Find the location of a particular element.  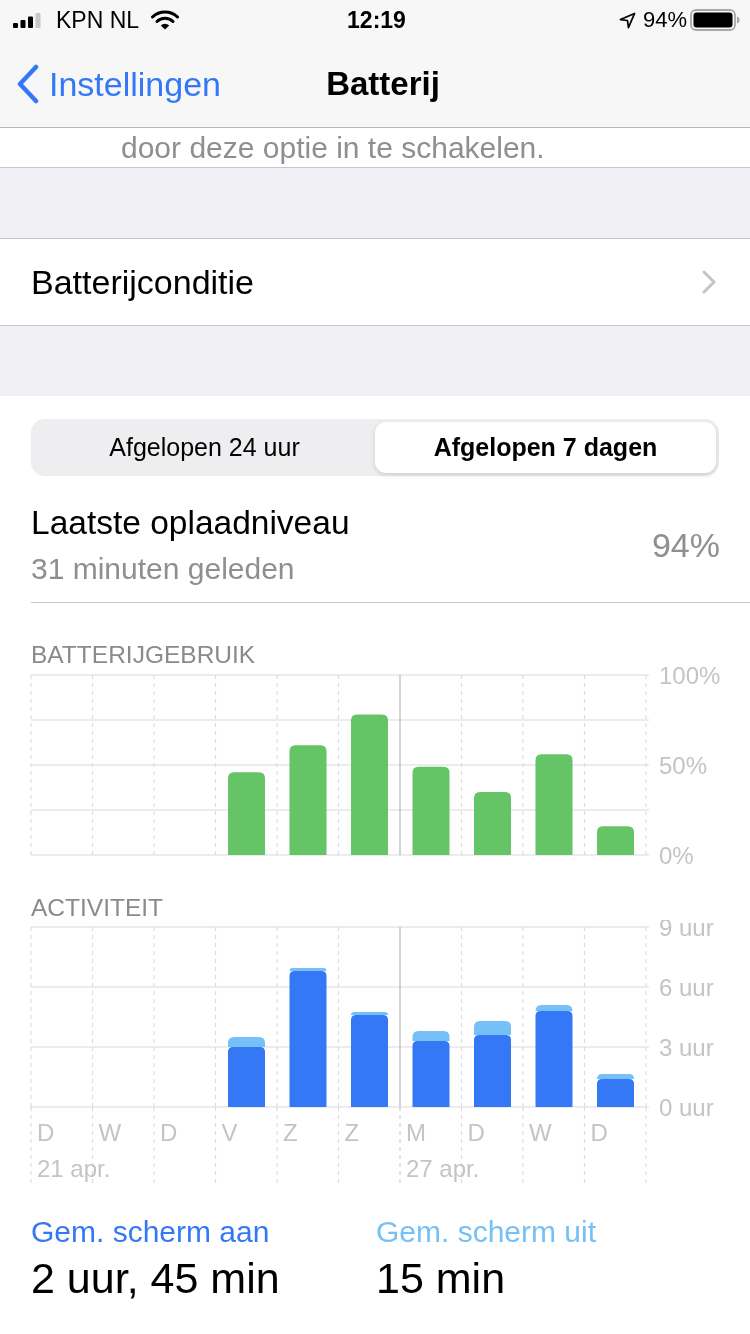

last-charge-time: 31 minuten geleden is located at coordinates (163, 569).